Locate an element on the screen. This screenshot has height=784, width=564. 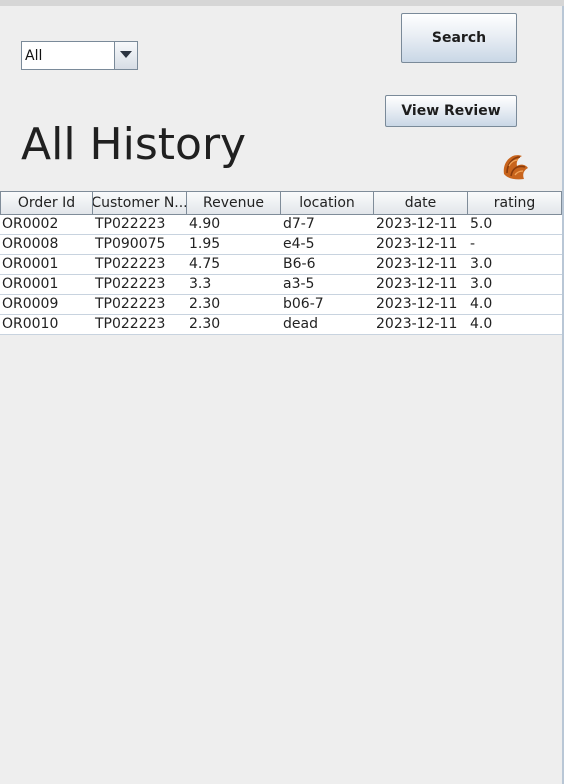
cell-location: d7-7 is located at coordinates (299, 224).